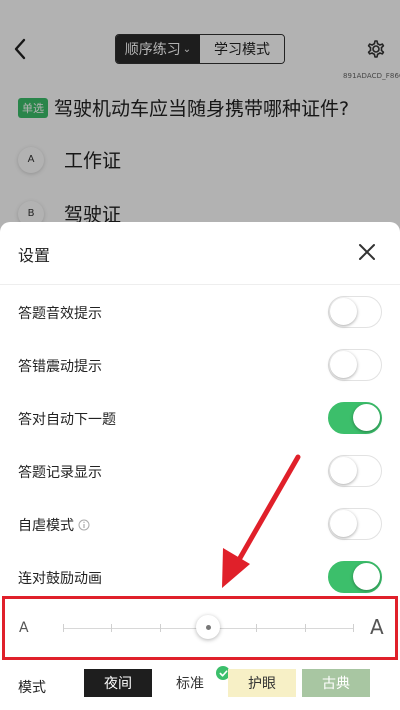  What do you see at coordinates (46, 526) in the screenshot?
I see `setting-label-text: 自虐模式` at bounding box center [46, 526].